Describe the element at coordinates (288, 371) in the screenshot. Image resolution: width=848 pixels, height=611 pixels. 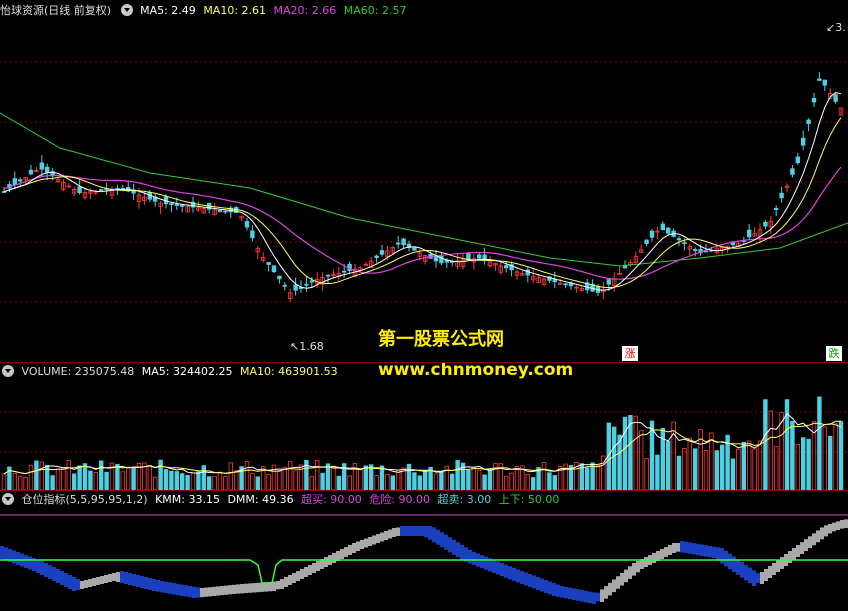
I see `volume-ma10: MA10: 463901.53` at that location.